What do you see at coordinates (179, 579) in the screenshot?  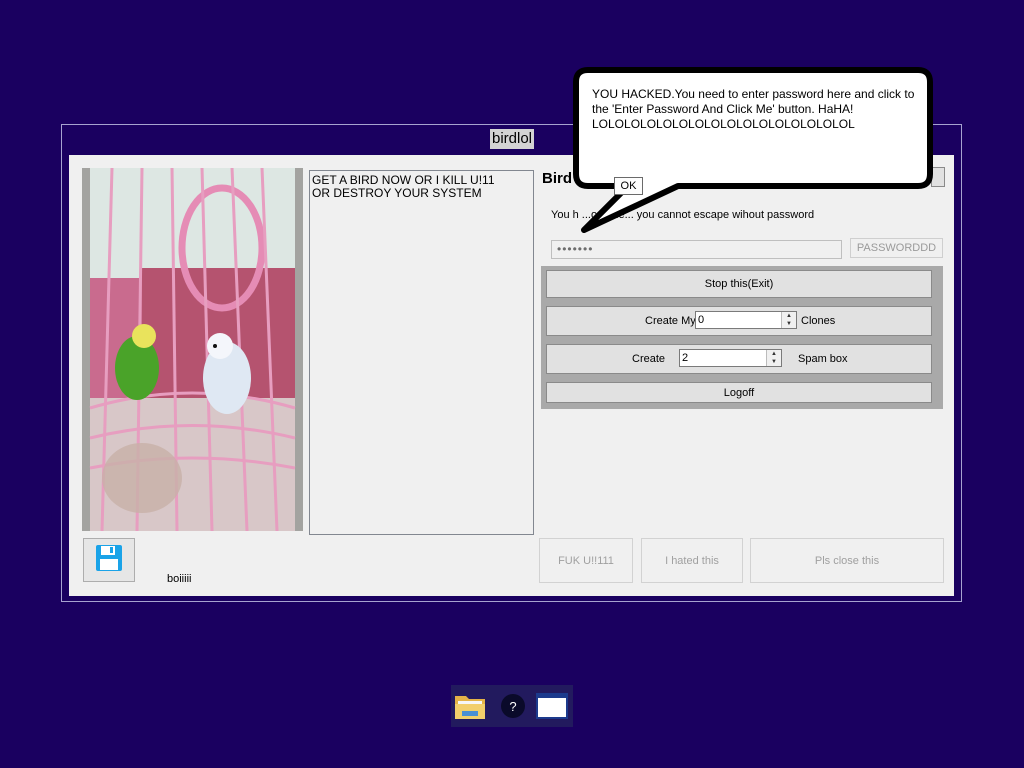 I see `boiiiii-label: boiiiii` at bounding box center [179, 579].